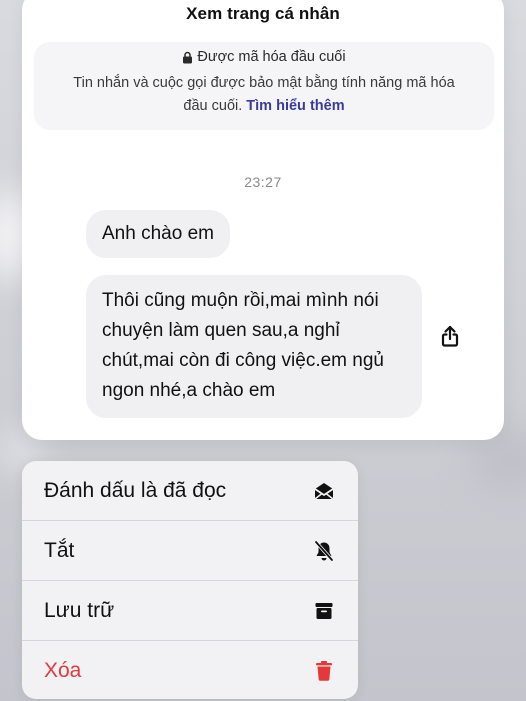 This screenshot has height=701, width=526. I want to click on mute-menu-item: Tắt, so click(190, 550).